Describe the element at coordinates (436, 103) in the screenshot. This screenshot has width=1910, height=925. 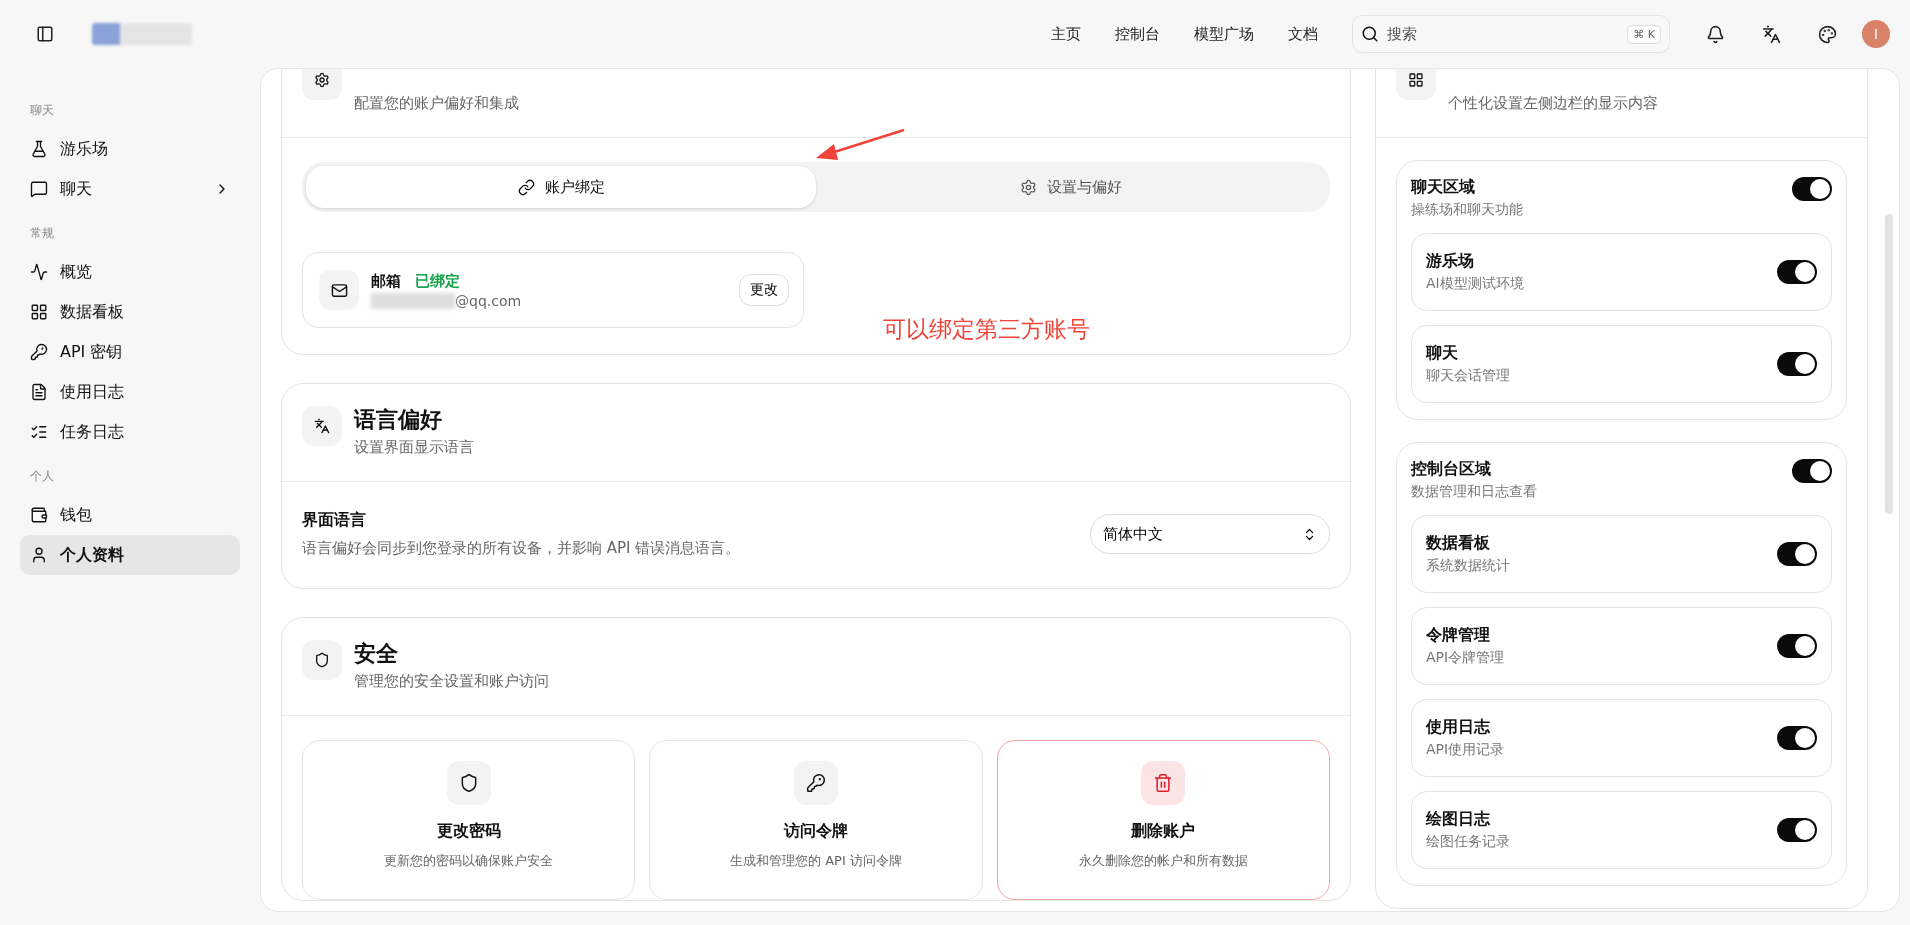
I see `card-subtitle: 配置您的账户偏好和集成` at that location.